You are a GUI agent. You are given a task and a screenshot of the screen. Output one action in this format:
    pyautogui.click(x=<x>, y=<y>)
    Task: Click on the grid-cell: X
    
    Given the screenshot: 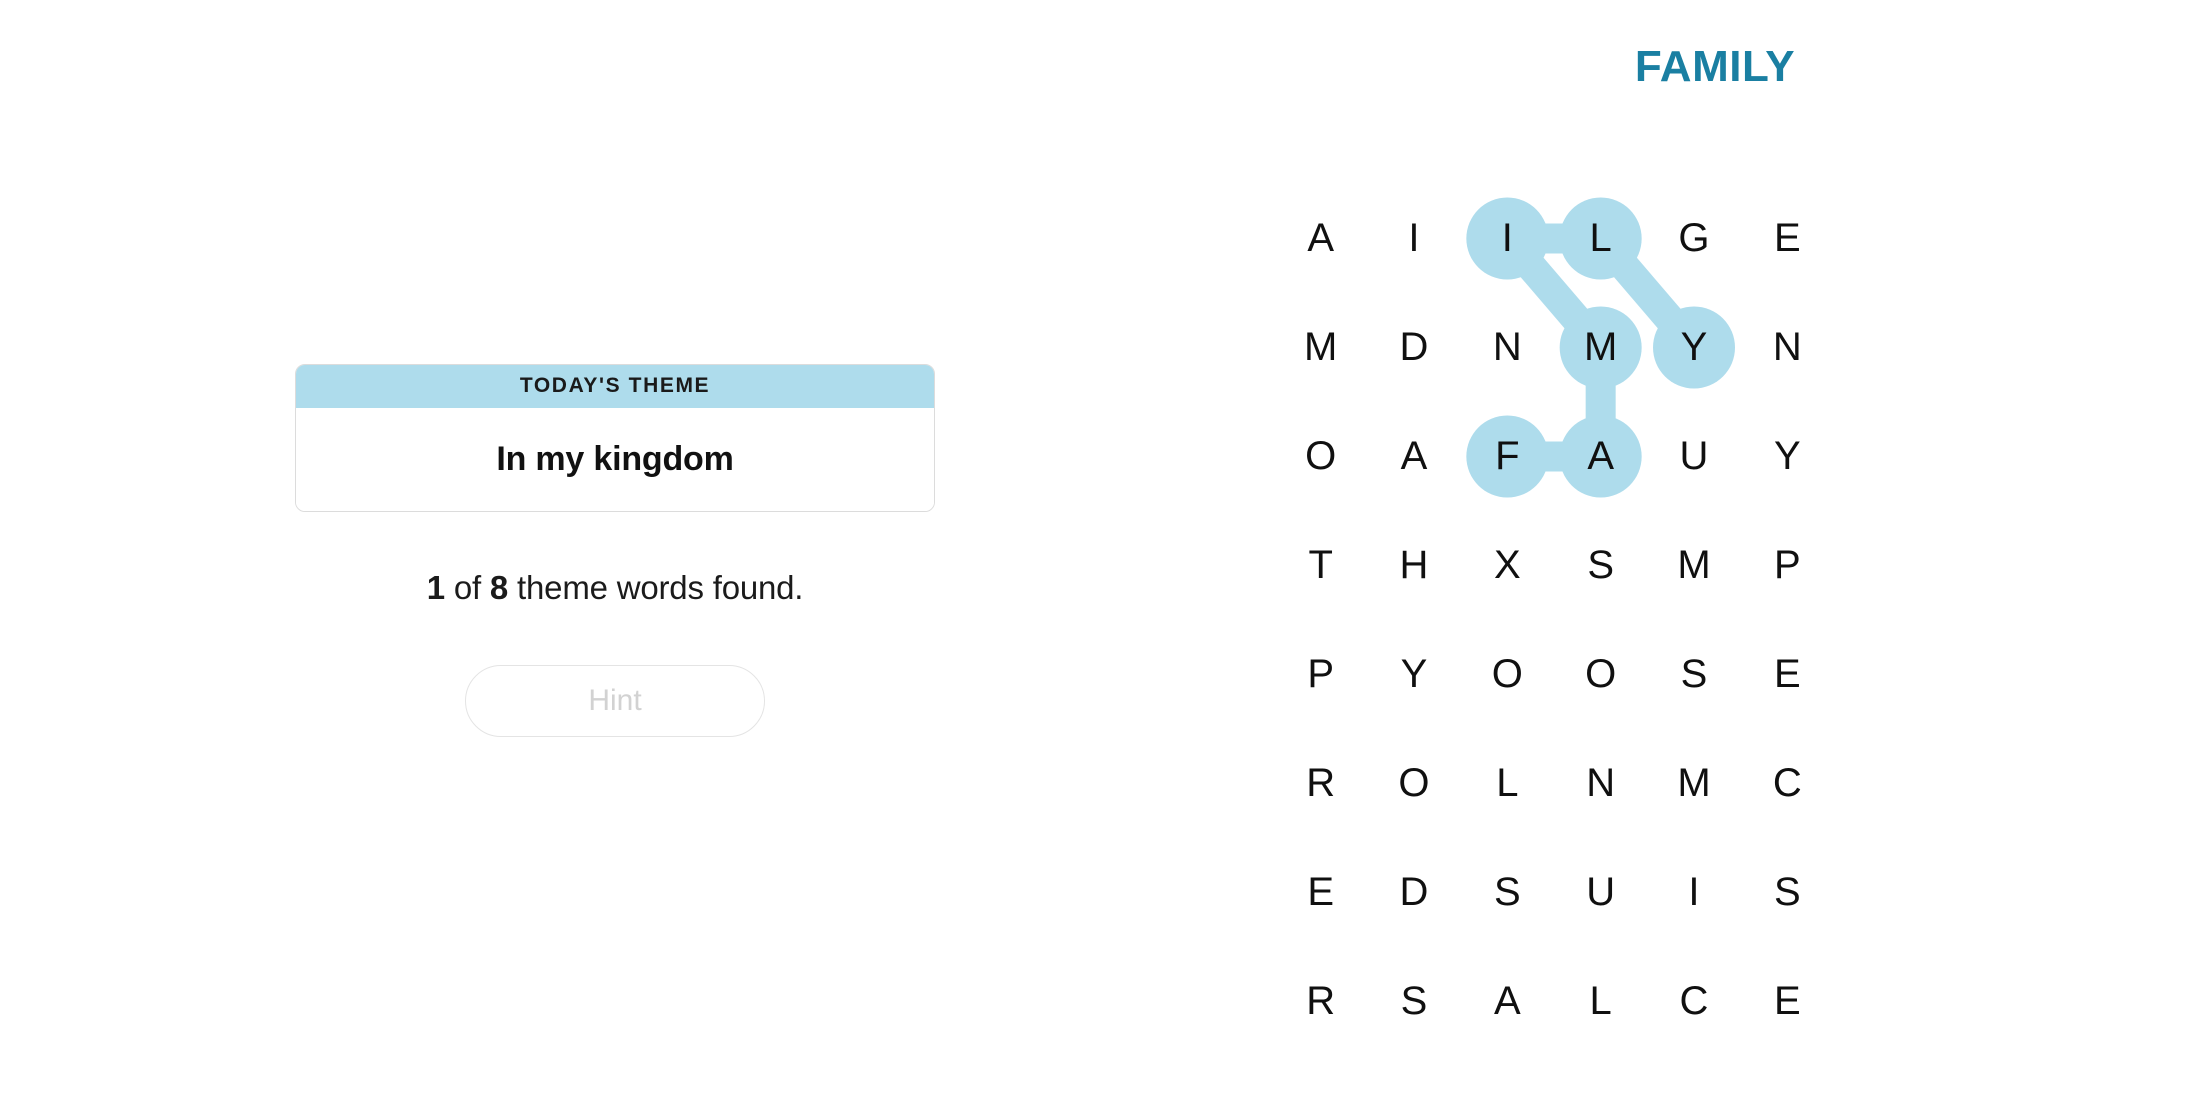 What is the action you would take?
    pyautogui.click(x=1507, y=565)
    